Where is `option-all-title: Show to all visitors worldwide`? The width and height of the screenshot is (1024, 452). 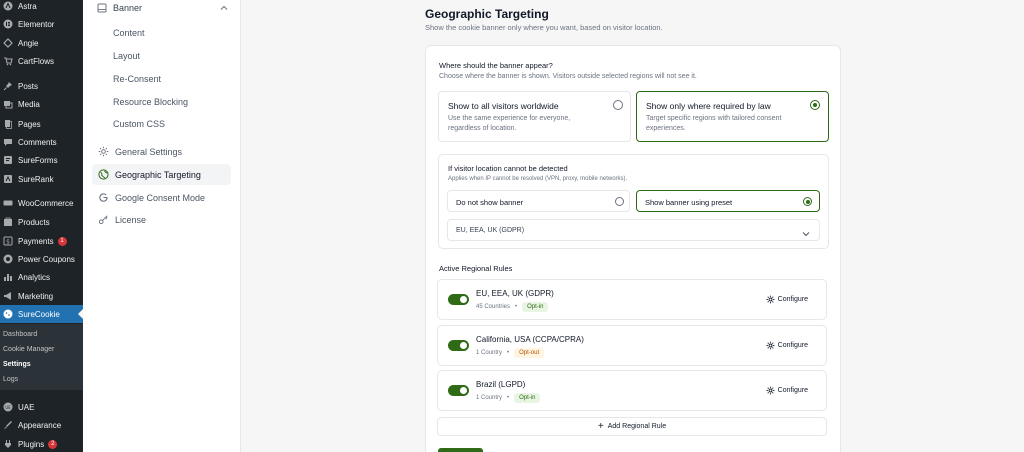
option-all-title: Show to all visitors worldwide is located at coordinates (503, 106).